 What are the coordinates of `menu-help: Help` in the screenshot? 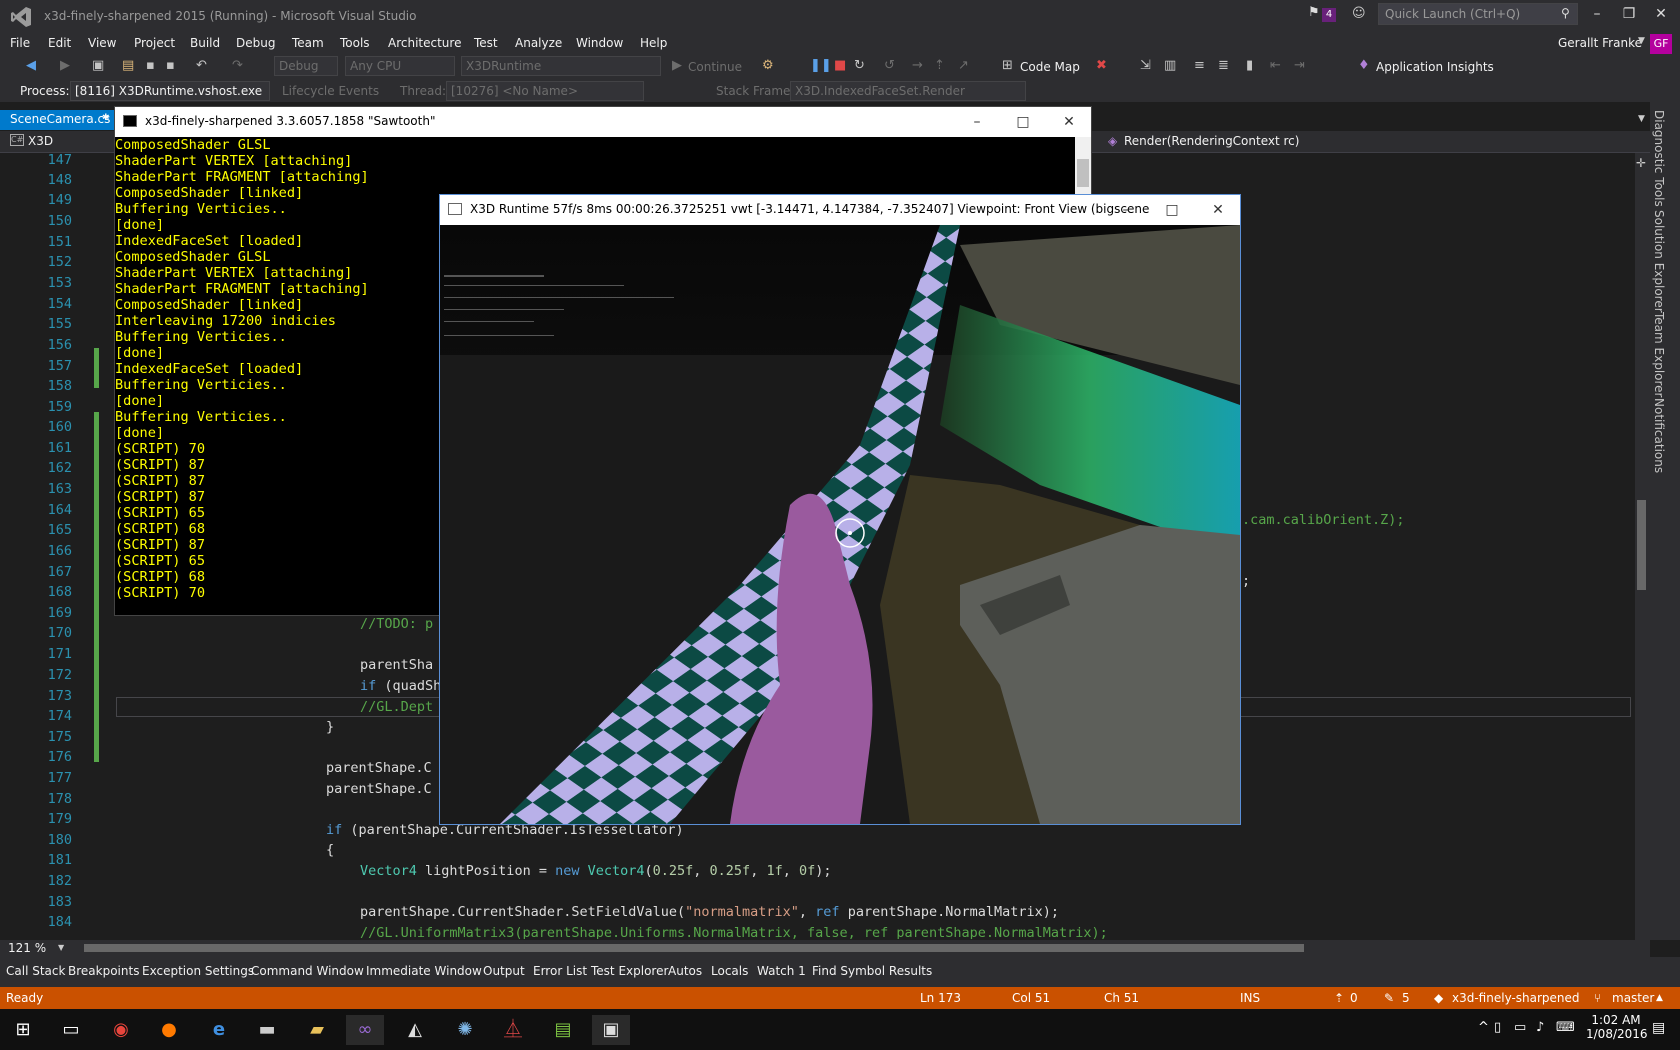 It's located at (653, 43).